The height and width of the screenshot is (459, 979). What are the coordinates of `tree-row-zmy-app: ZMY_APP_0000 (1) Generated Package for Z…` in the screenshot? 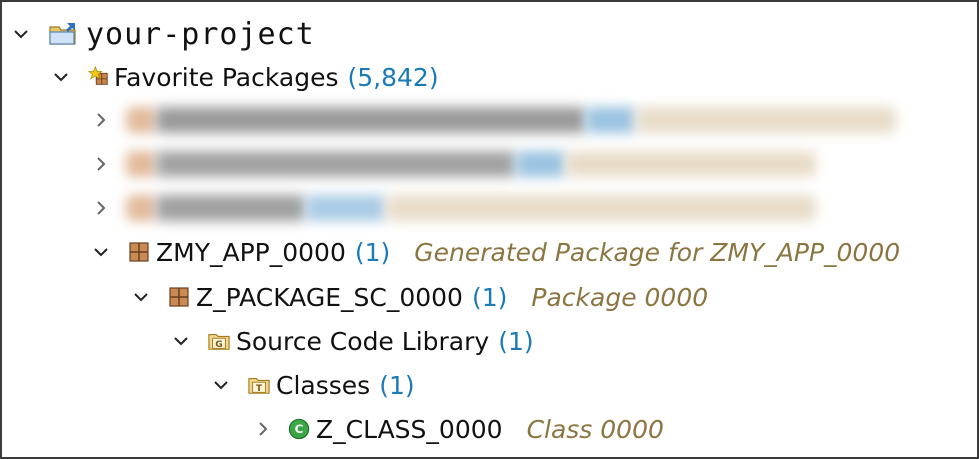 It's located at (495, 252).